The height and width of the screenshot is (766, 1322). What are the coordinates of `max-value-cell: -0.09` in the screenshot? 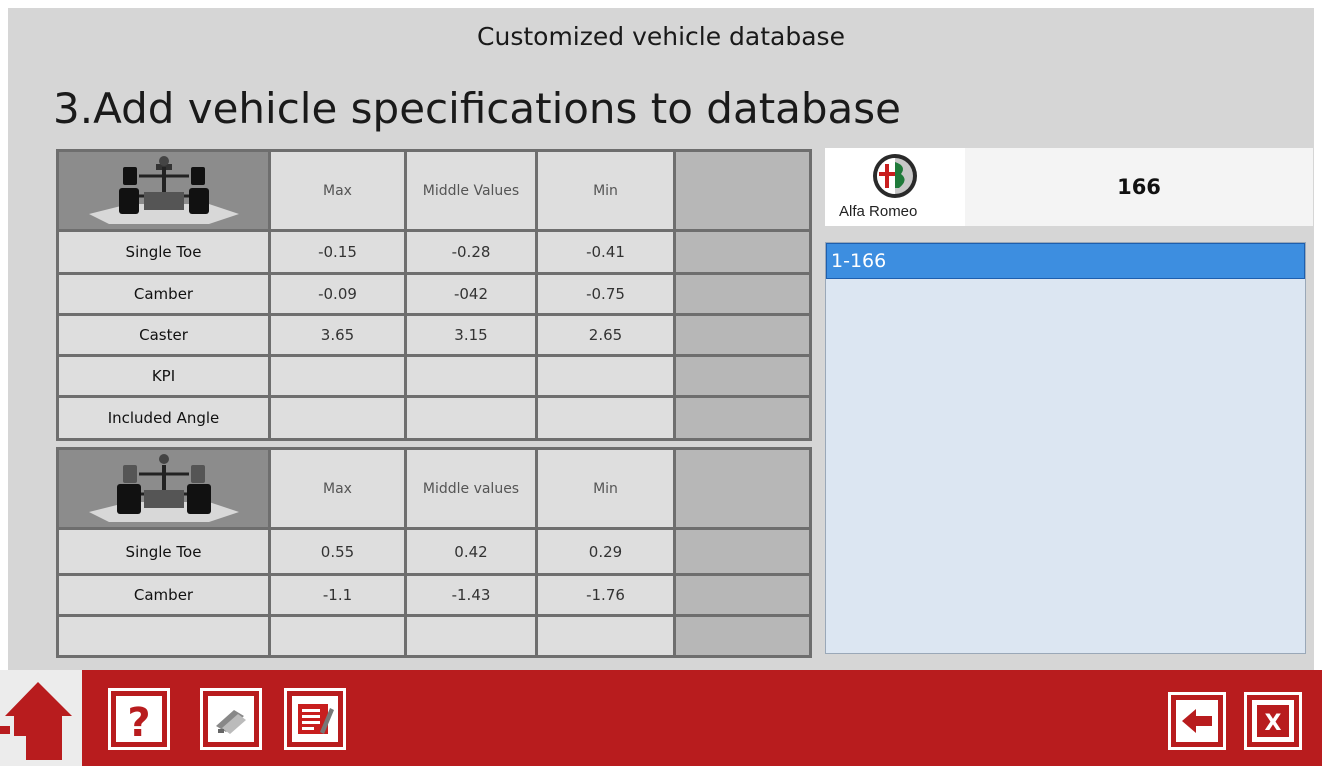 It's located at (337, 294).